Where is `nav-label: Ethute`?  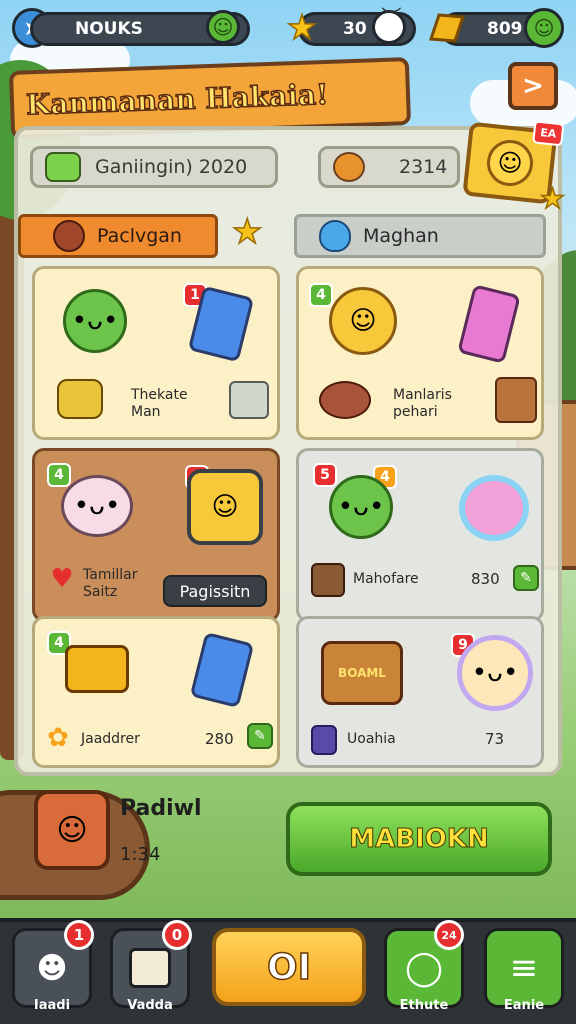
nav-label: Ethute is located at coordinates (424, 1005).